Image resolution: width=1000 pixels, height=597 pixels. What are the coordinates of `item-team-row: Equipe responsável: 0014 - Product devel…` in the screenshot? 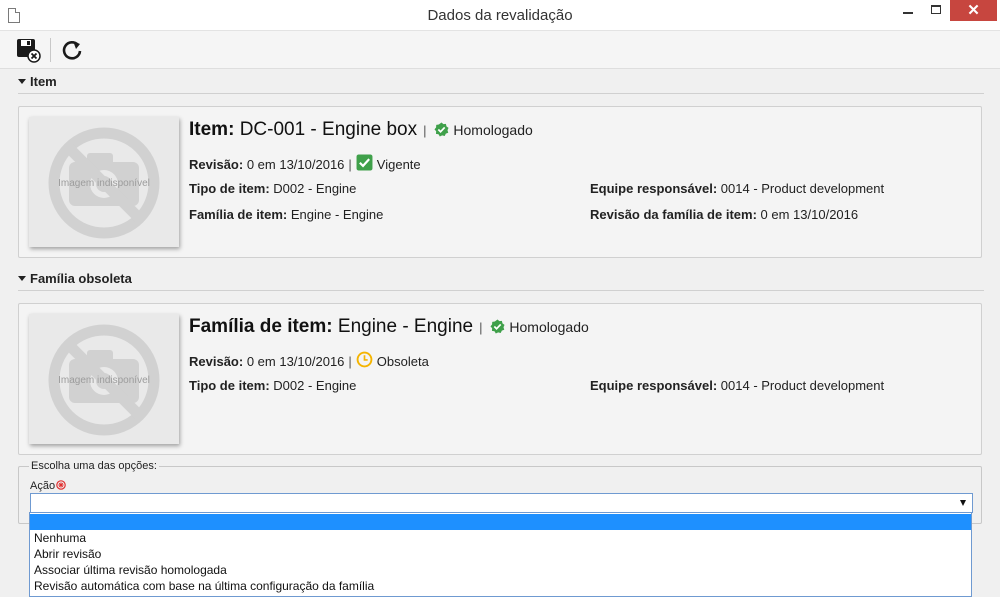 It's located at (737, 188).